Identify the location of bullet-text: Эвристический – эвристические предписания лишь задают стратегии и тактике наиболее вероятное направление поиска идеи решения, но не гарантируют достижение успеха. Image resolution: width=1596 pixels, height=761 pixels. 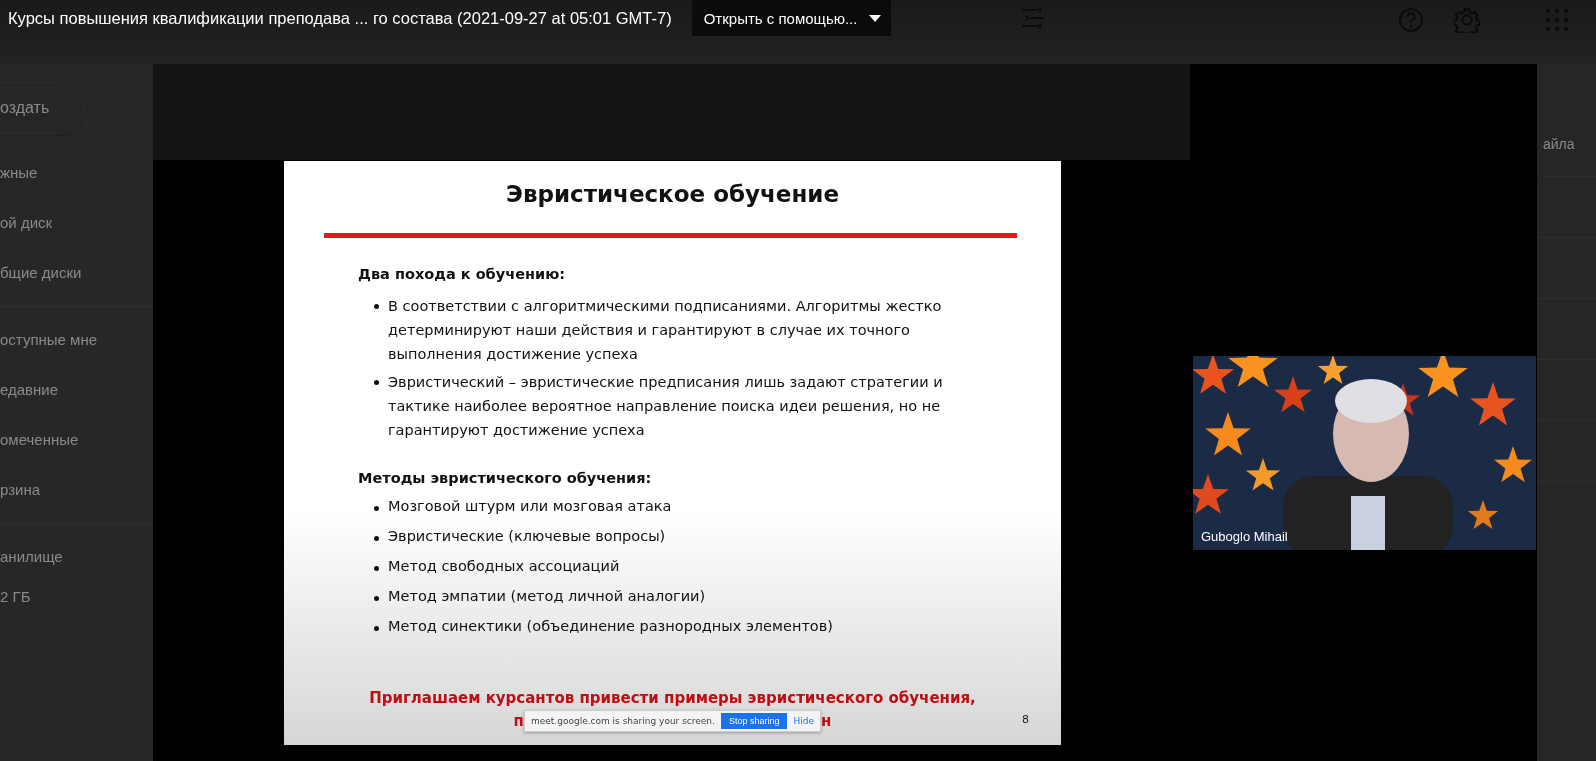
(666, 406).